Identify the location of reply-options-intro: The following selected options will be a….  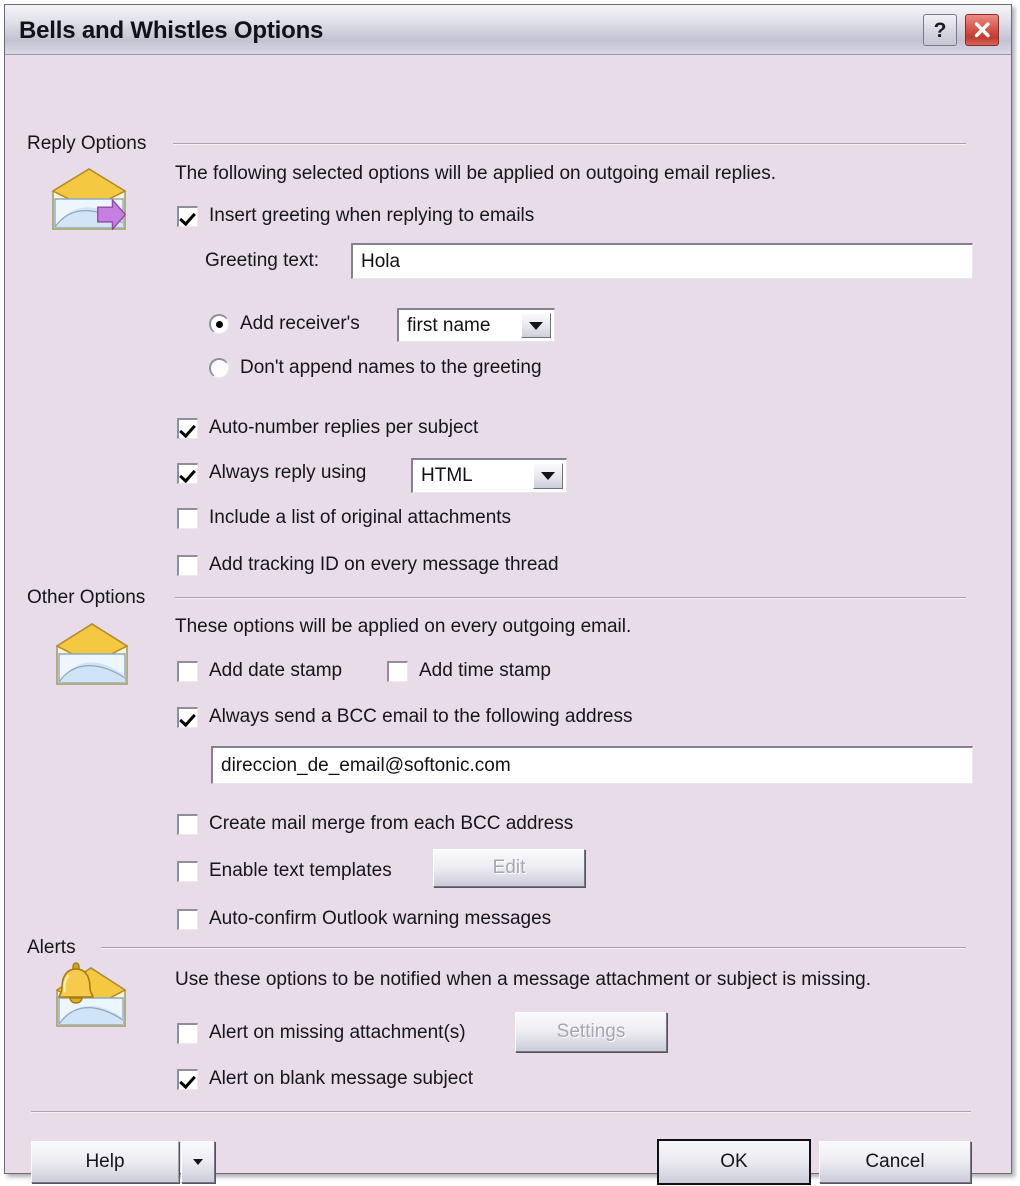
(475, 173).